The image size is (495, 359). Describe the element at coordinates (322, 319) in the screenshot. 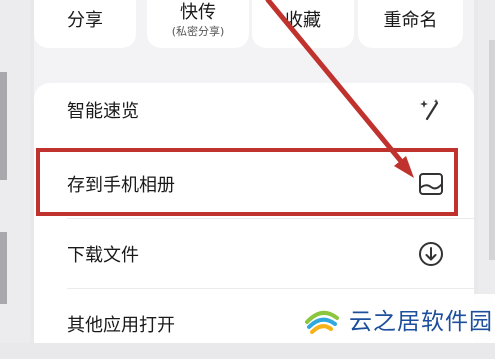

I see `watermark-logo-icon` at that location.